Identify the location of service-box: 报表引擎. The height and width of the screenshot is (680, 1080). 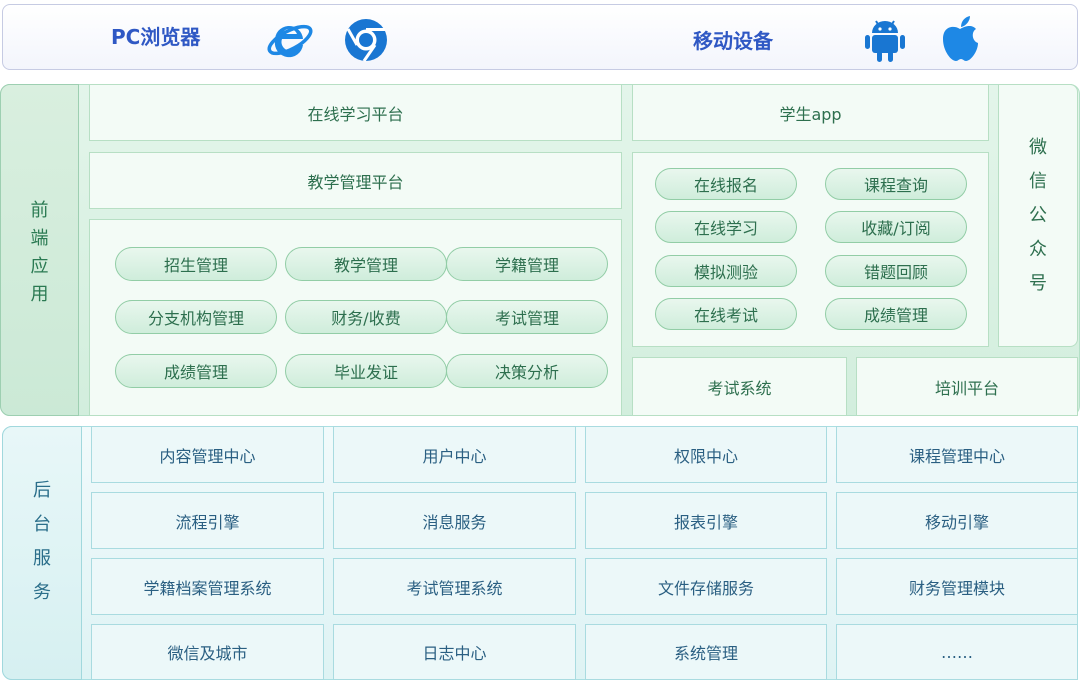
(706, 520).